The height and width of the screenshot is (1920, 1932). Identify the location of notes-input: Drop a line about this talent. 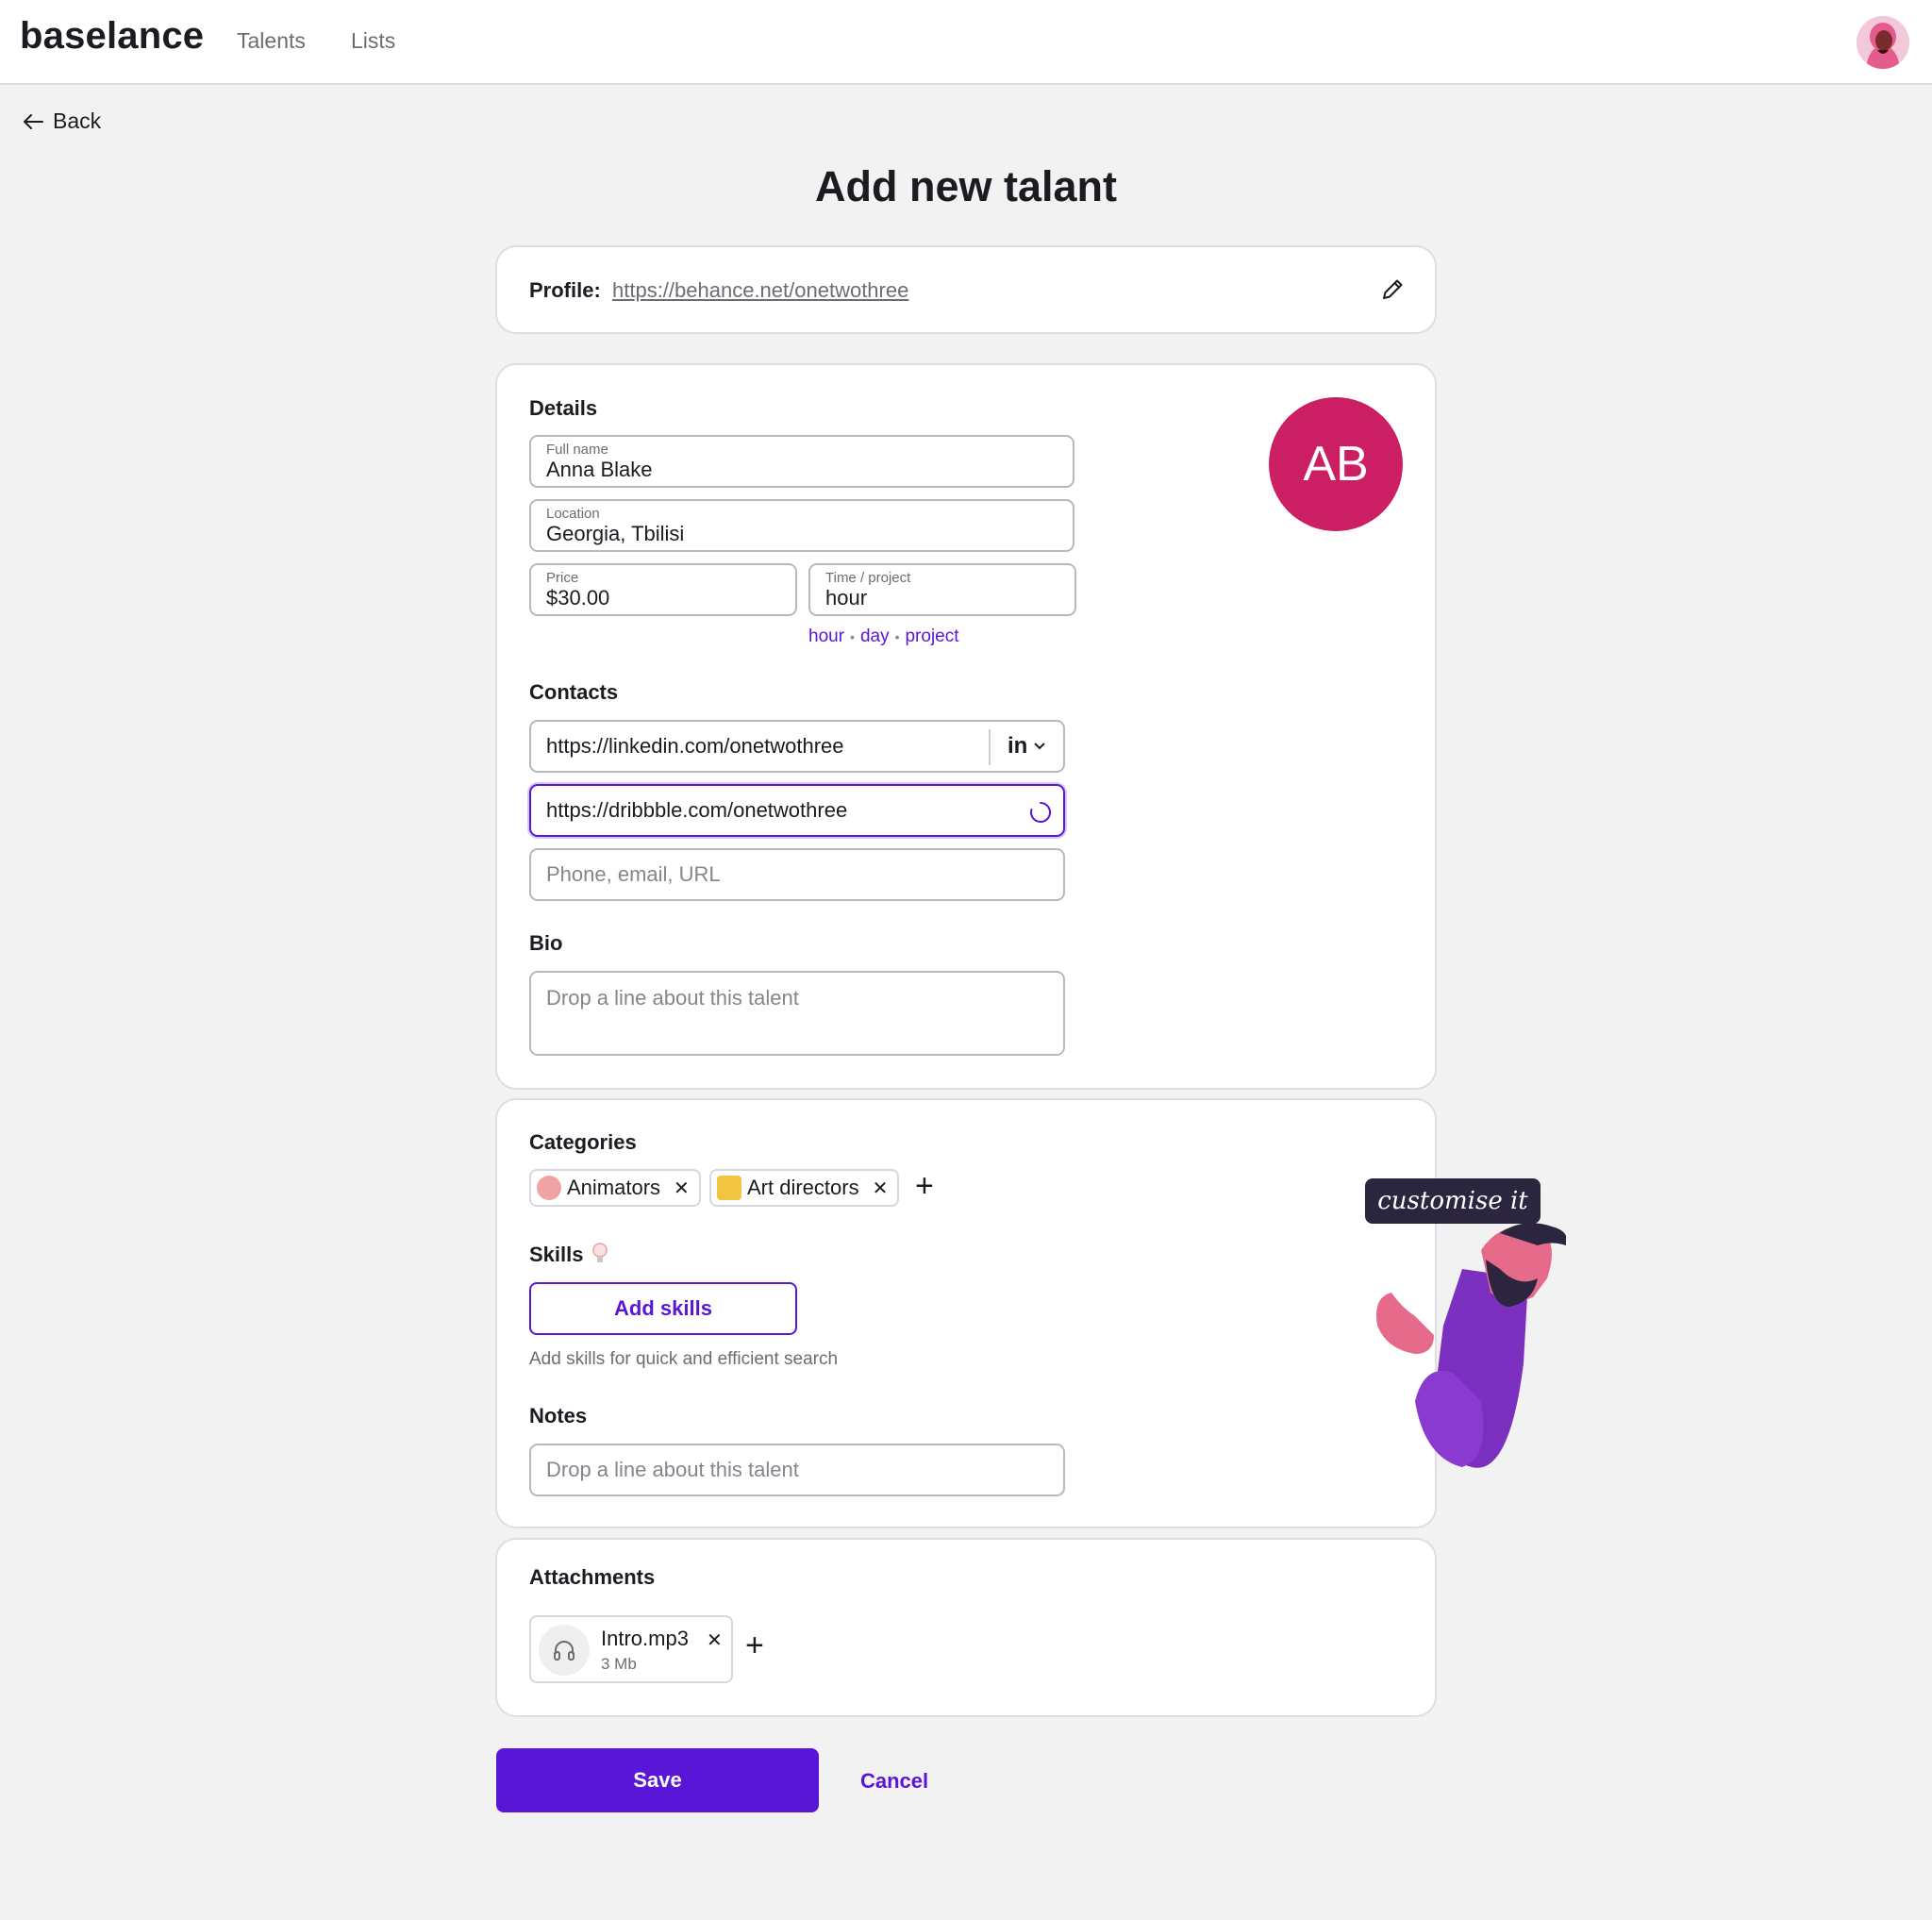
(797, 1470).